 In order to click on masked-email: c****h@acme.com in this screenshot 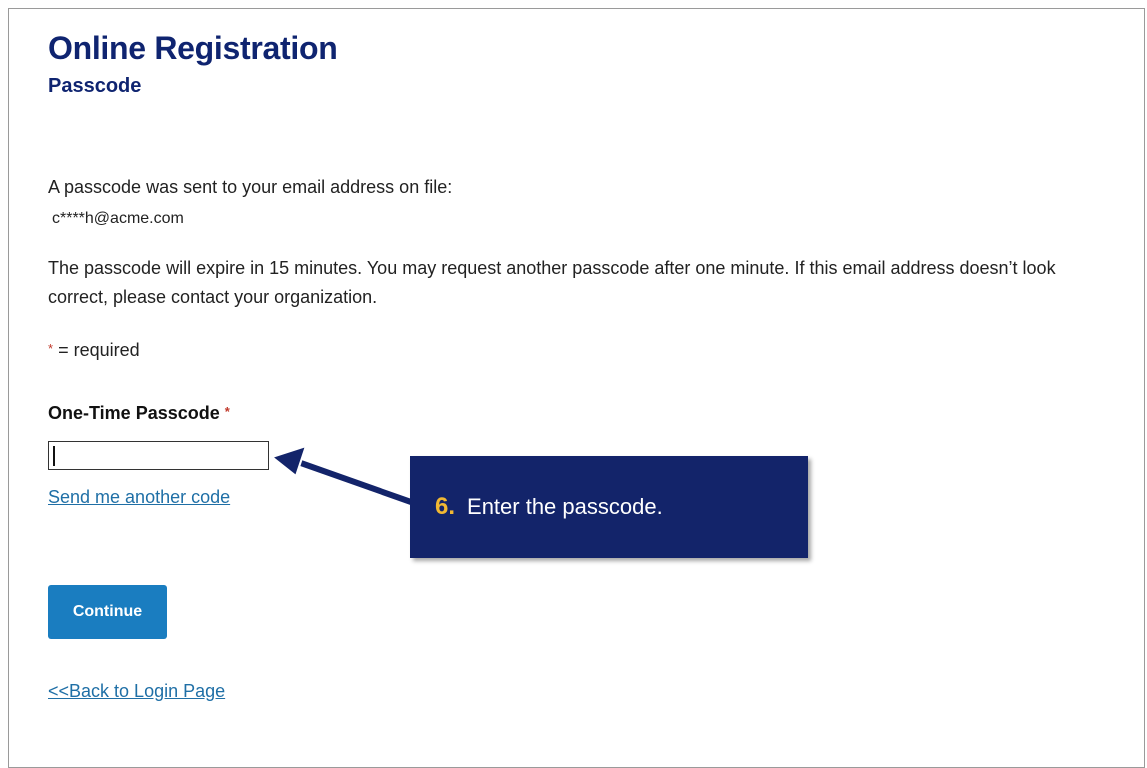, I will do `click(118, 218)`.